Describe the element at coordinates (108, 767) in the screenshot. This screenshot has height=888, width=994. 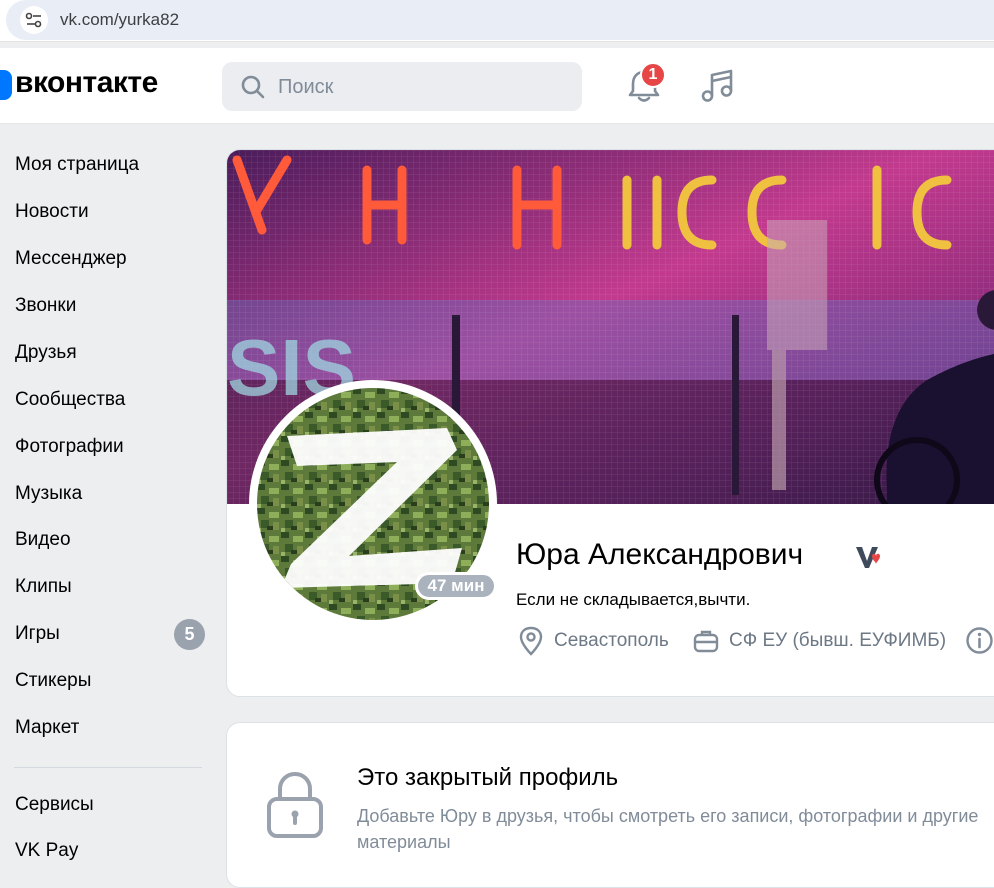
I see `nav-divider` at that location.